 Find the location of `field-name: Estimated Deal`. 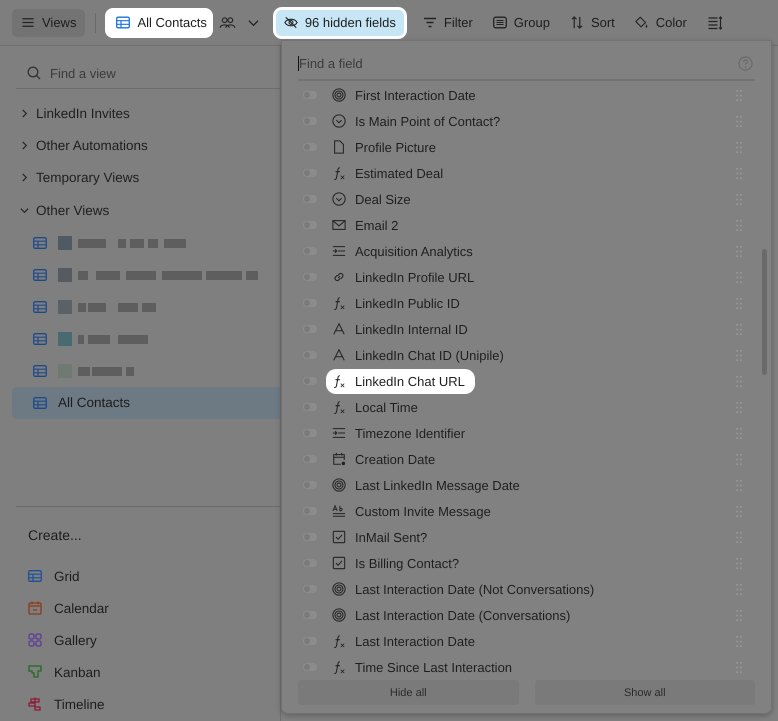

field-name: Estimated Deal is located at coordinates (399, 173).